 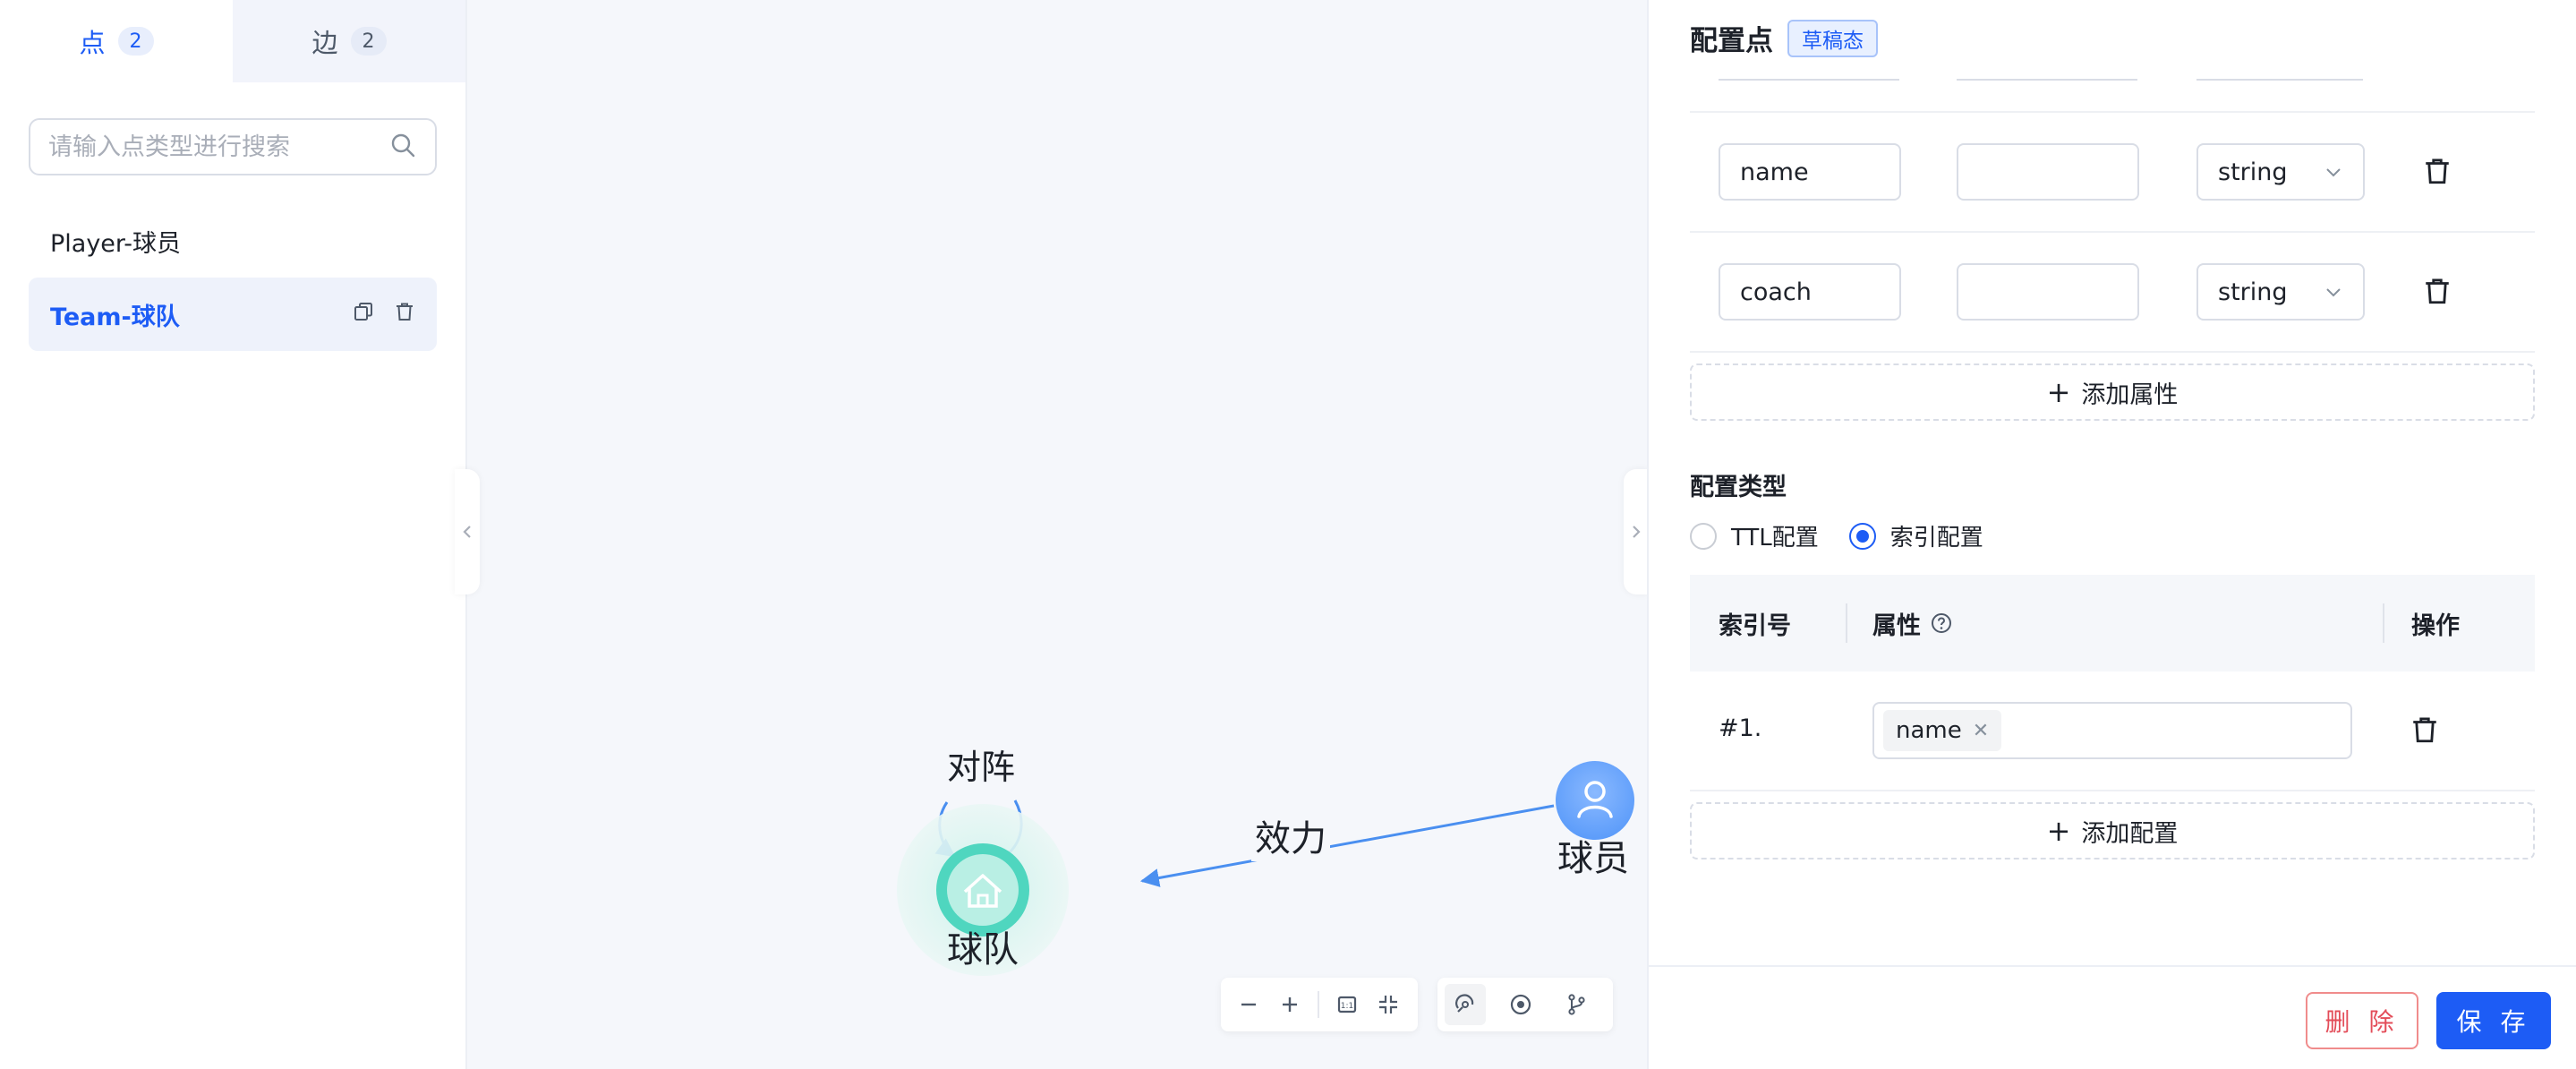 I want to click on collapse-left-handle, so click(x=467, y=531).